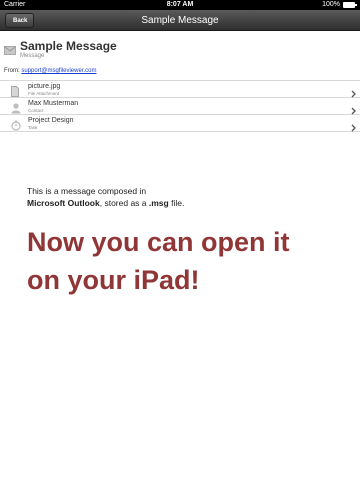 Image resolution: width=360 pixels, height=480 pixels. What do you see at coordinates (180, 89) in the screenshot?
I see `attachment-item-picture: picture.jpg File Attachment` at bounding box center [180, 89].